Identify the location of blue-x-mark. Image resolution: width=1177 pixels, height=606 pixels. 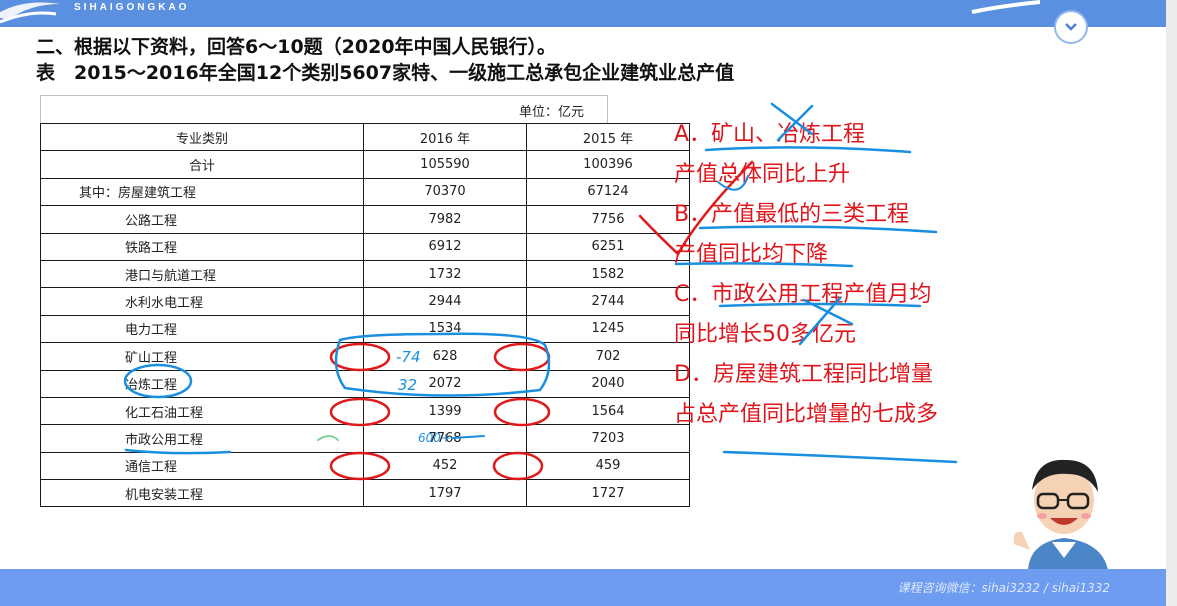
(792, 122).